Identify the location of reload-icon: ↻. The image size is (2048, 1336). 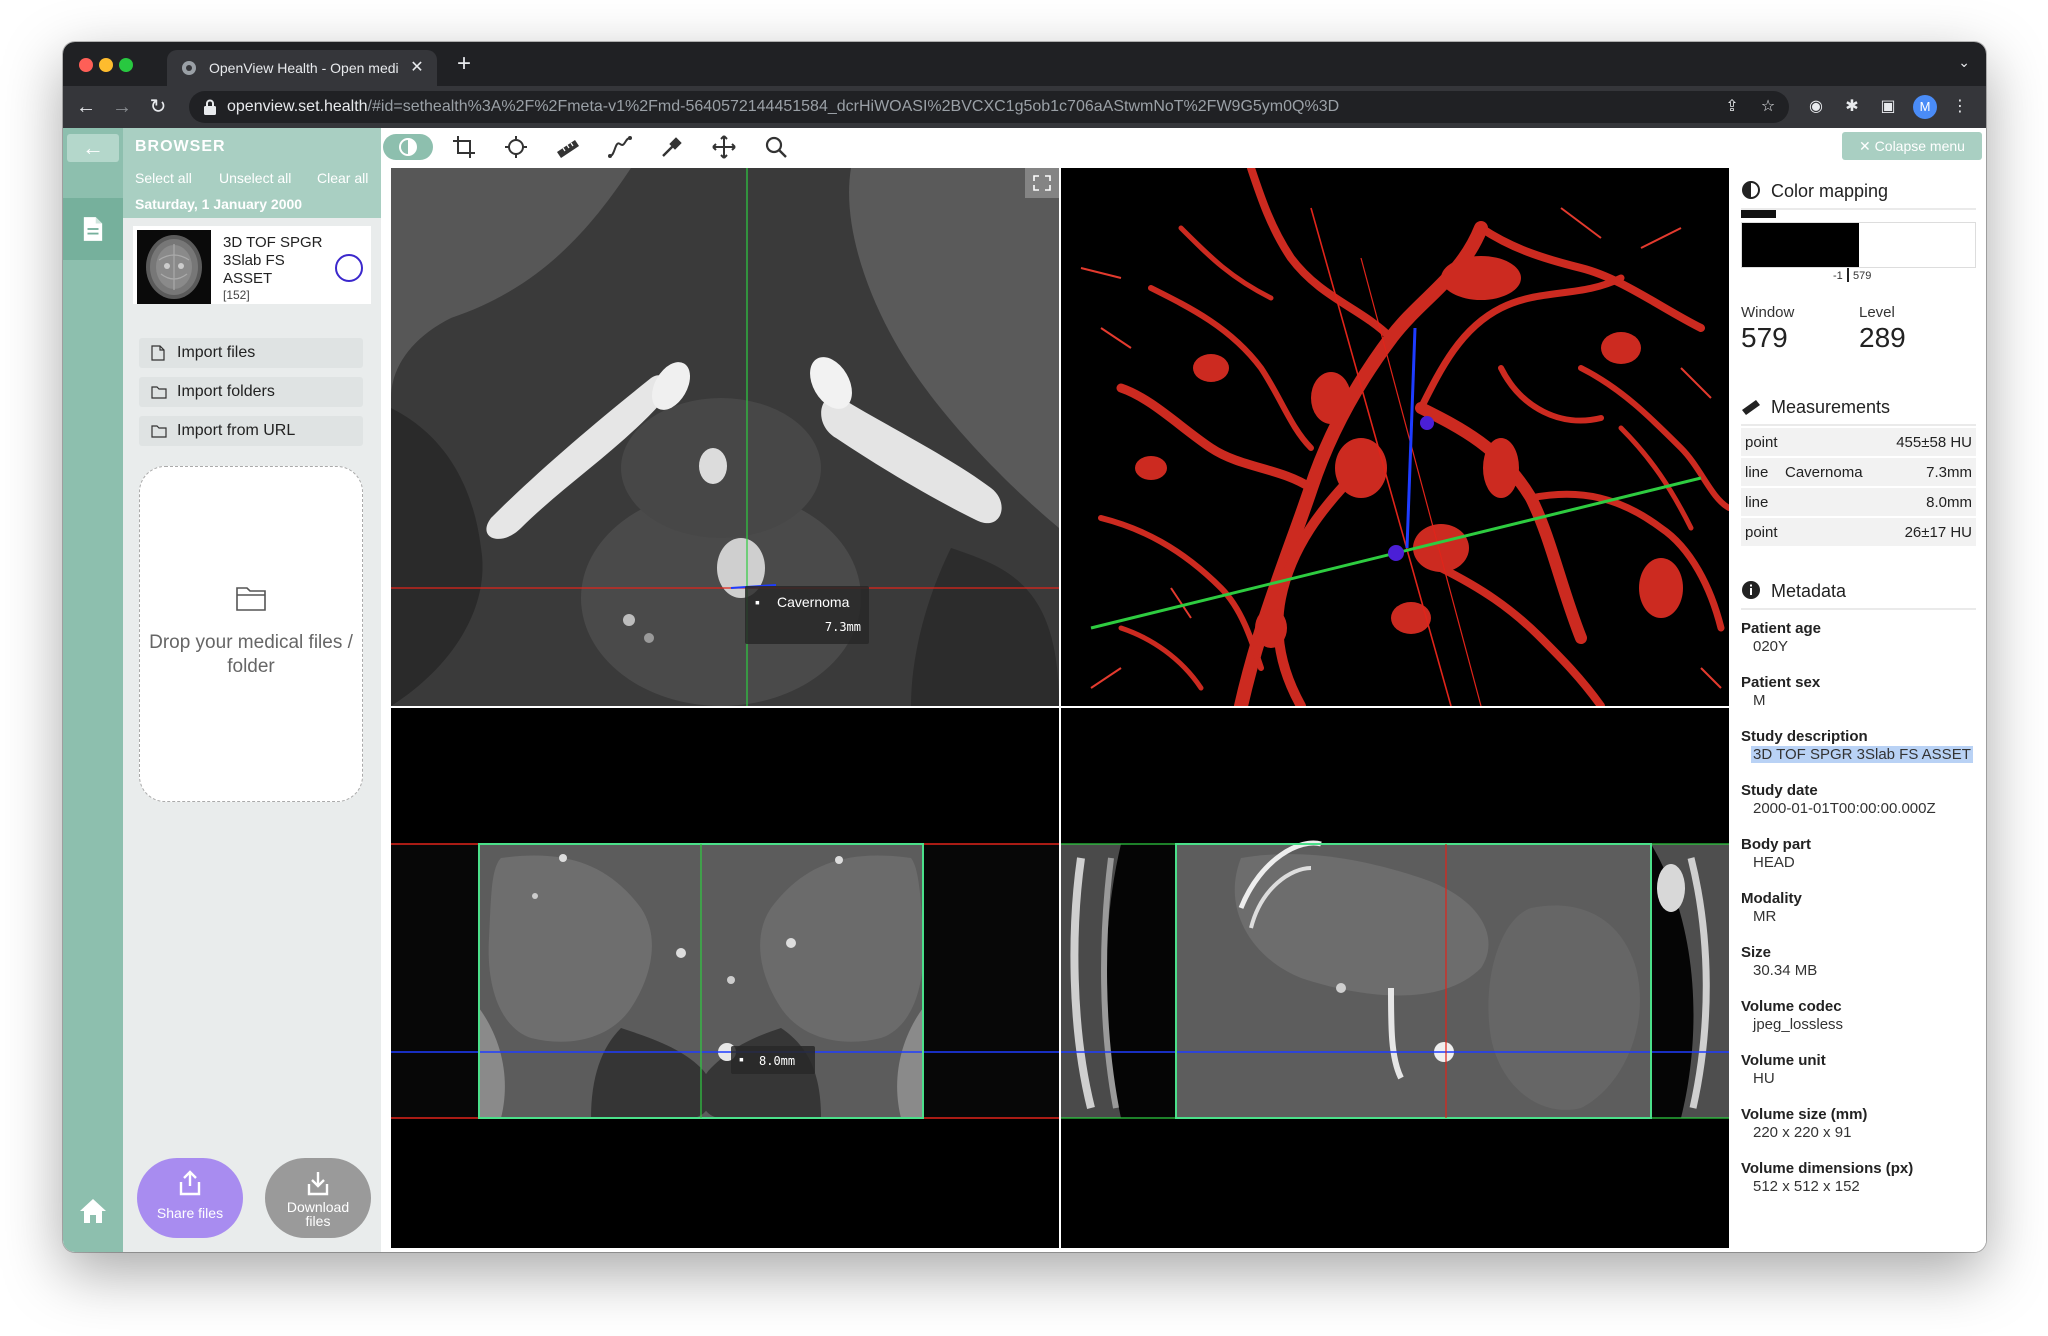
(158, 107).